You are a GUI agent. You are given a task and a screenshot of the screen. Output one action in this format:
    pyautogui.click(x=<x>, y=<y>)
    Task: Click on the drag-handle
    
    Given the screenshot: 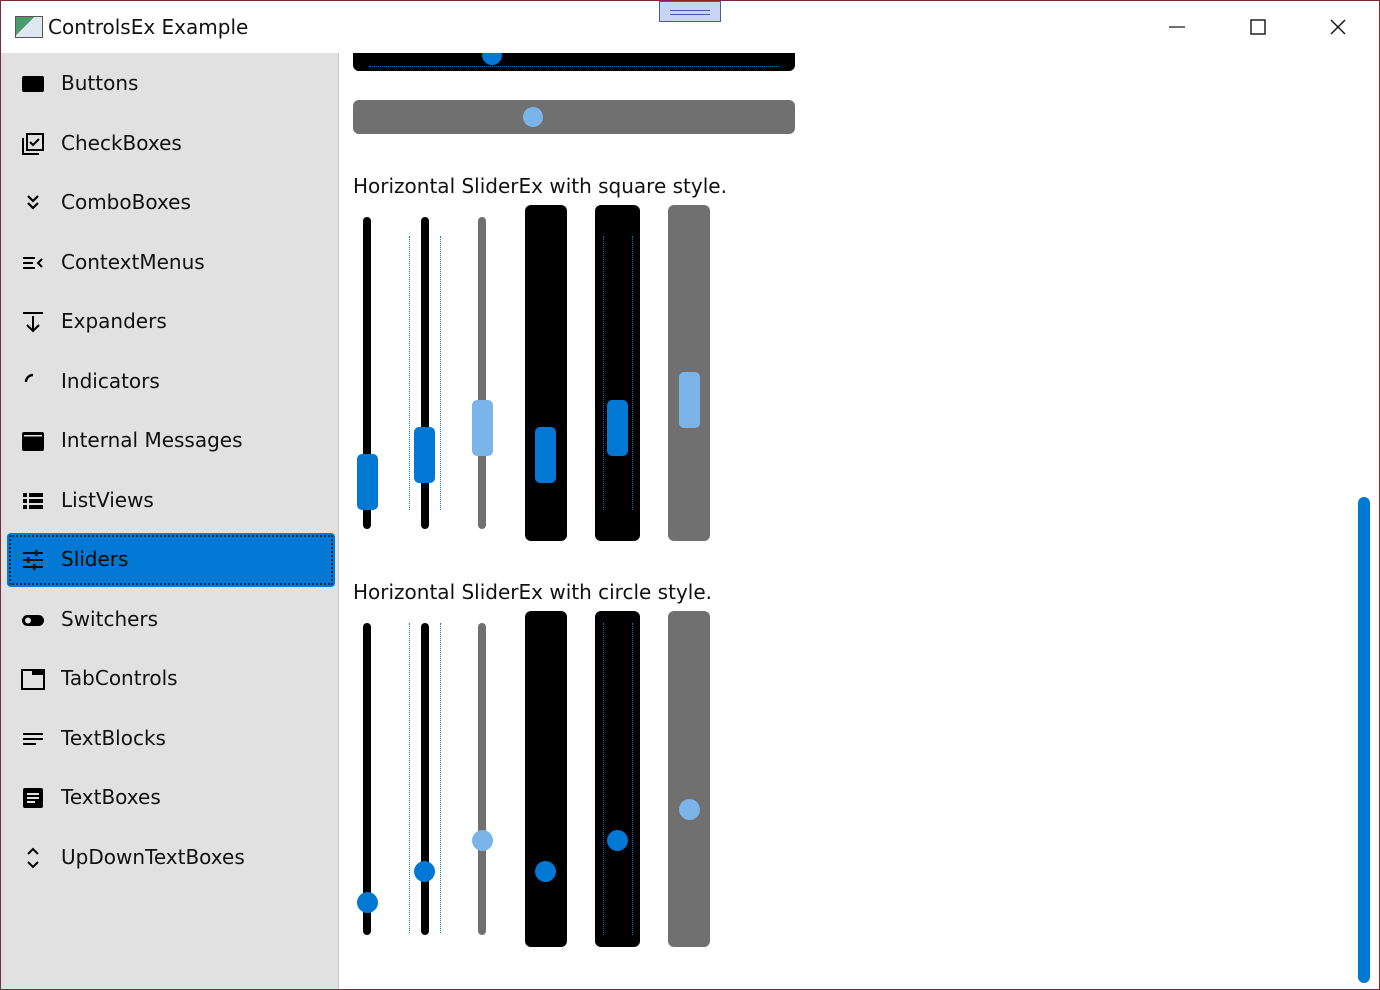 What is the action you would take?
    pyautogui.click(x=690, y=11)
    